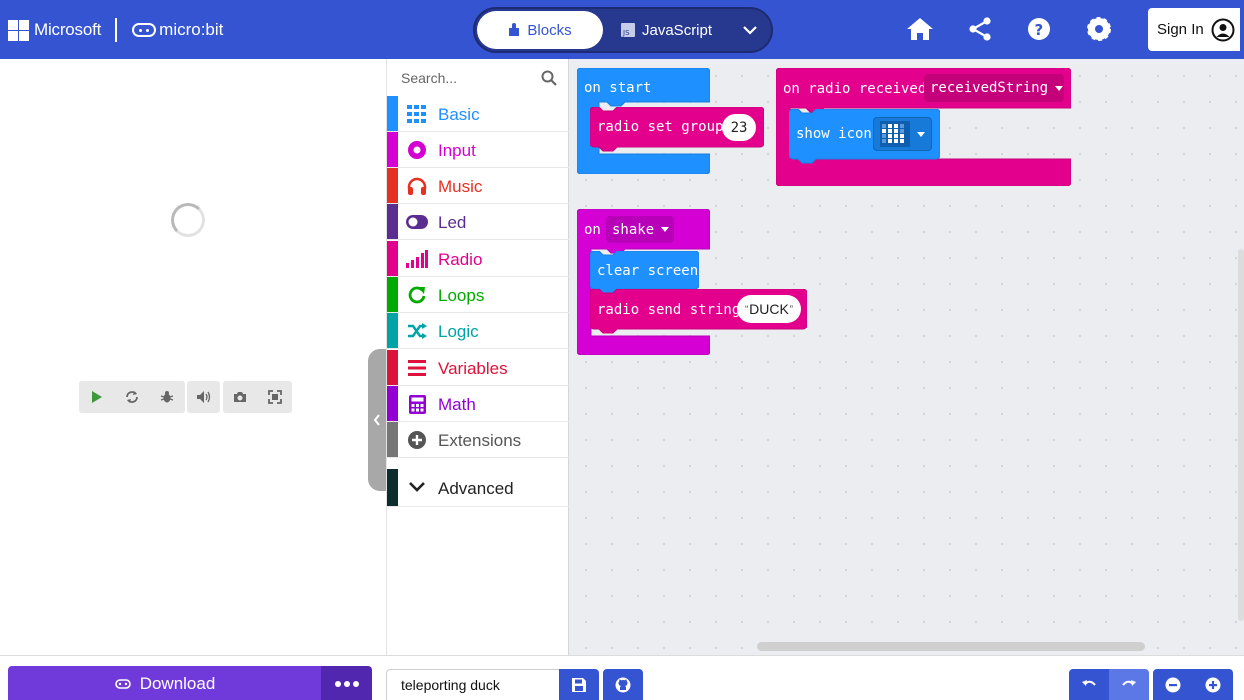 The height and width of the screenshot is (700, 1244). I want to click on sound-control, so click(203, 397).